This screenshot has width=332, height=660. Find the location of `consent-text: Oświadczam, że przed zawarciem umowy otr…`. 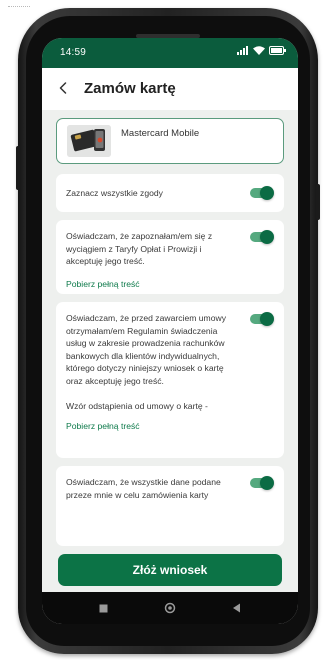

consent-text: Oświadczam, że przed zawarciem umowy otr… is located at coordinates (146, 349).